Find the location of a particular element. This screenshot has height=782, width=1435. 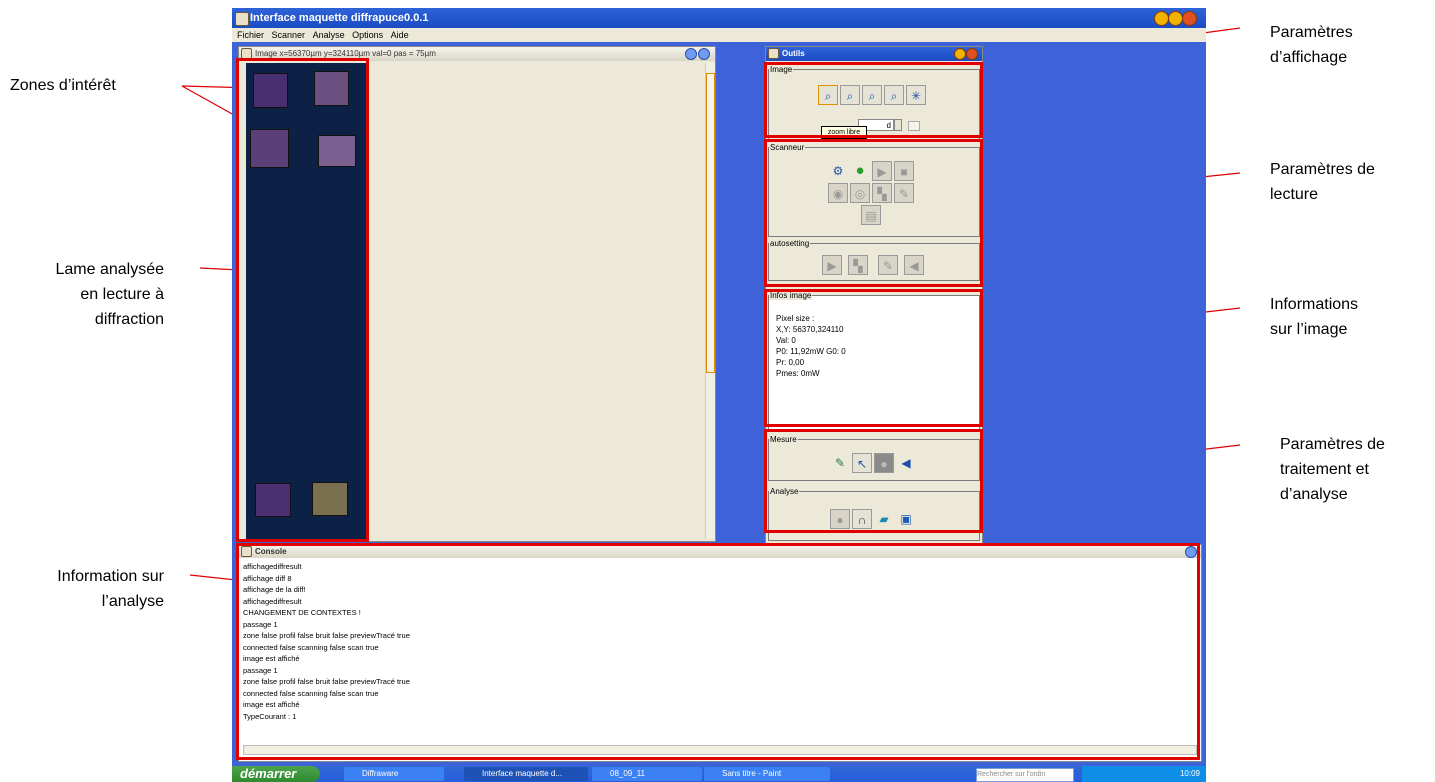

label-lame: Lame analysée en lecture à diffraction is located at coordinates (91, 294).